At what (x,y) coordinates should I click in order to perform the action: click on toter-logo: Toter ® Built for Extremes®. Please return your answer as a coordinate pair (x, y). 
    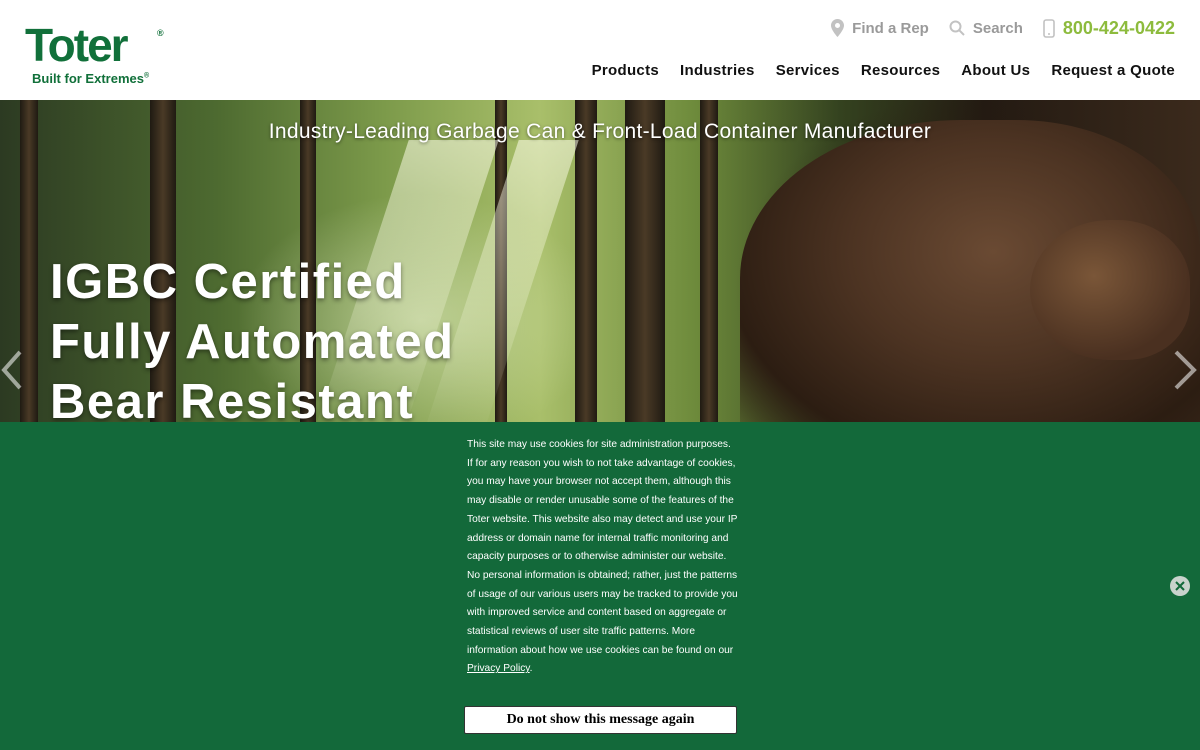
    Looking at the image, I should click on (105, 55).